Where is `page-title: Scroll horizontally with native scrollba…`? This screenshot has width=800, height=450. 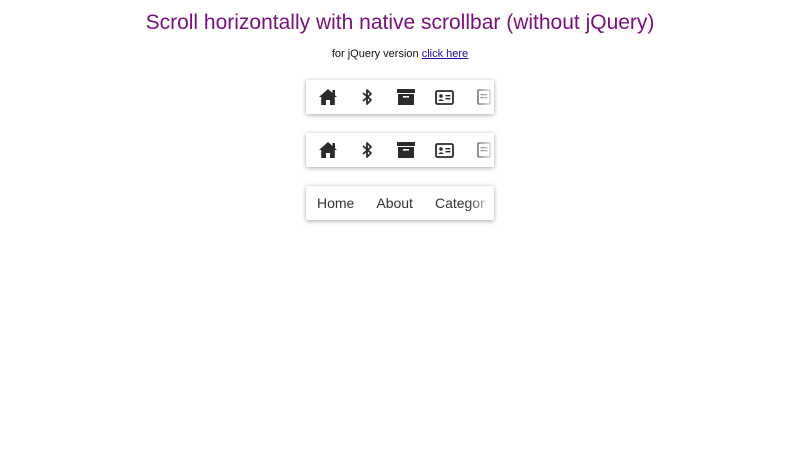
page-title: Scroll horizontally with native scrollba… is located at coordinates (400, 22).